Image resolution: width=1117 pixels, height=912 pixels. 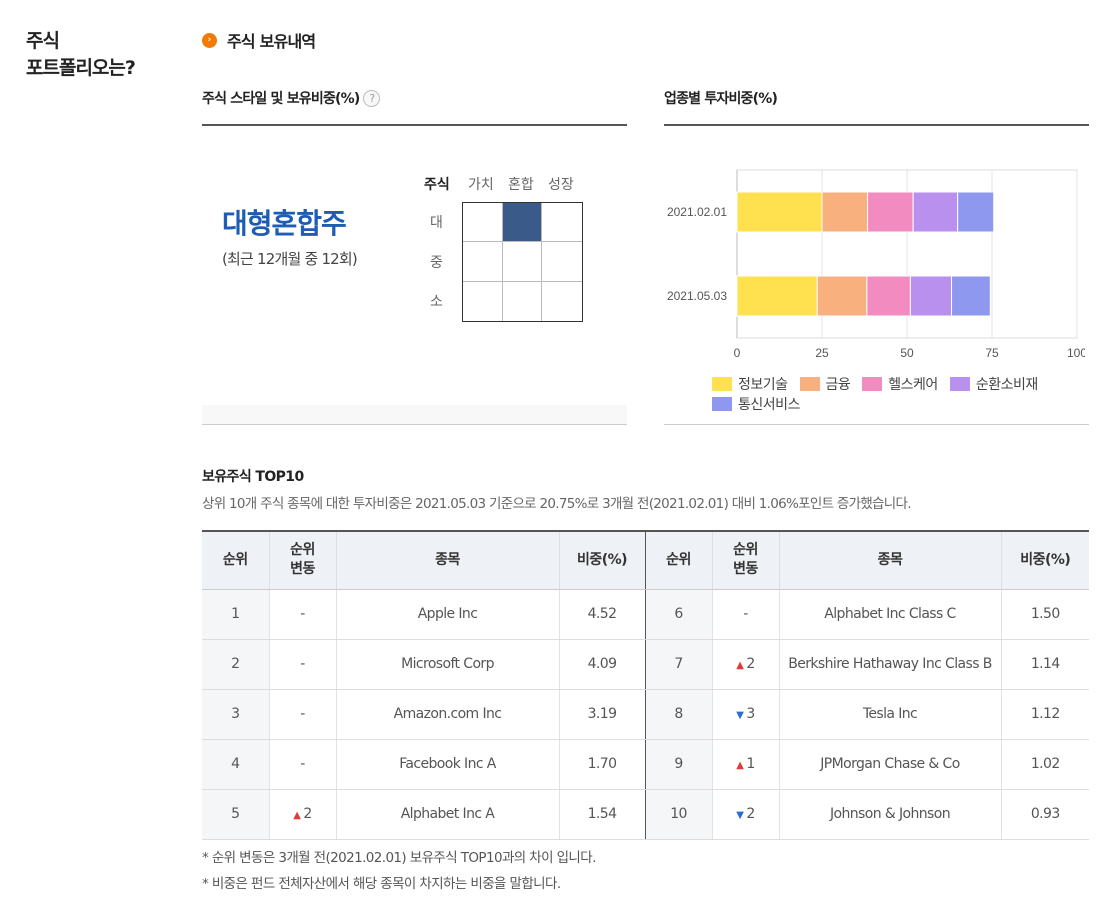 What do you see at coordinates (678, 560) in the screenshot?
I see `header-rank: 순위` at bounding box center [678, 560].